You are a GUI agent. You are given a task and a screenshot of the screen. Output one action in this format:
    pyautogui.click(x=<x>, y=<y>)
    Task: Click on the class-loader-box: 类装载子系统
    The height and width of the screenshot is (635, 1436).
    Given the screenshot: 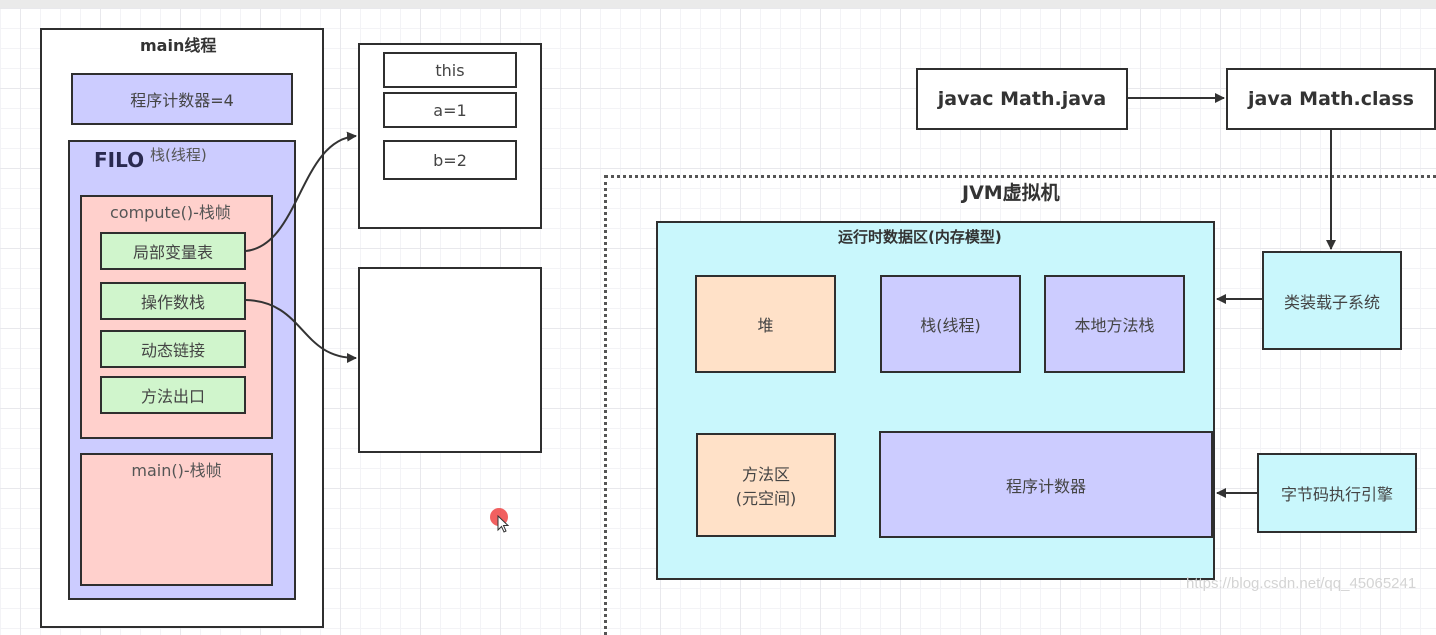 What is the action you would take?
    pyautogui.click(x=1332, y=300)
    